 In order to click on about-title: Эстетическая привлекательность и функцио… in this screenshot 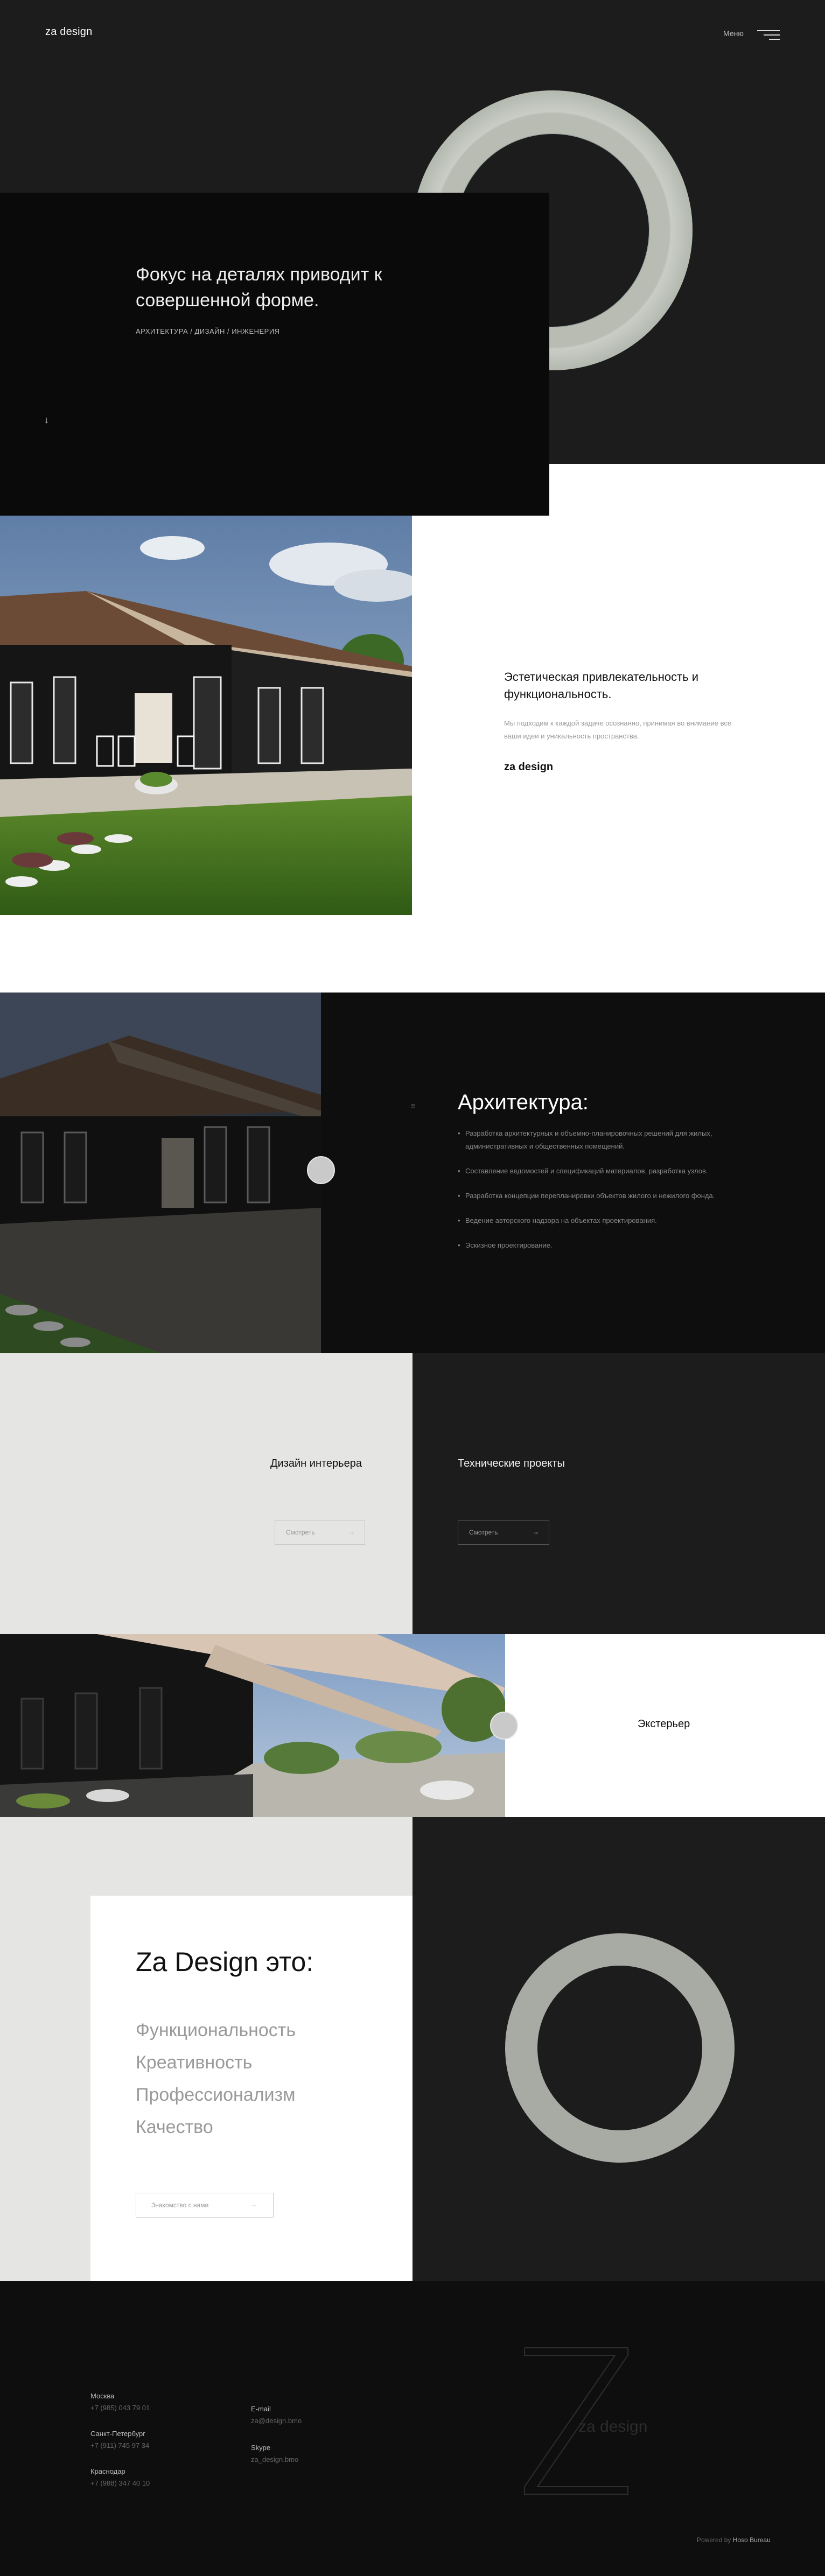, I will do `click(602, 685)`.